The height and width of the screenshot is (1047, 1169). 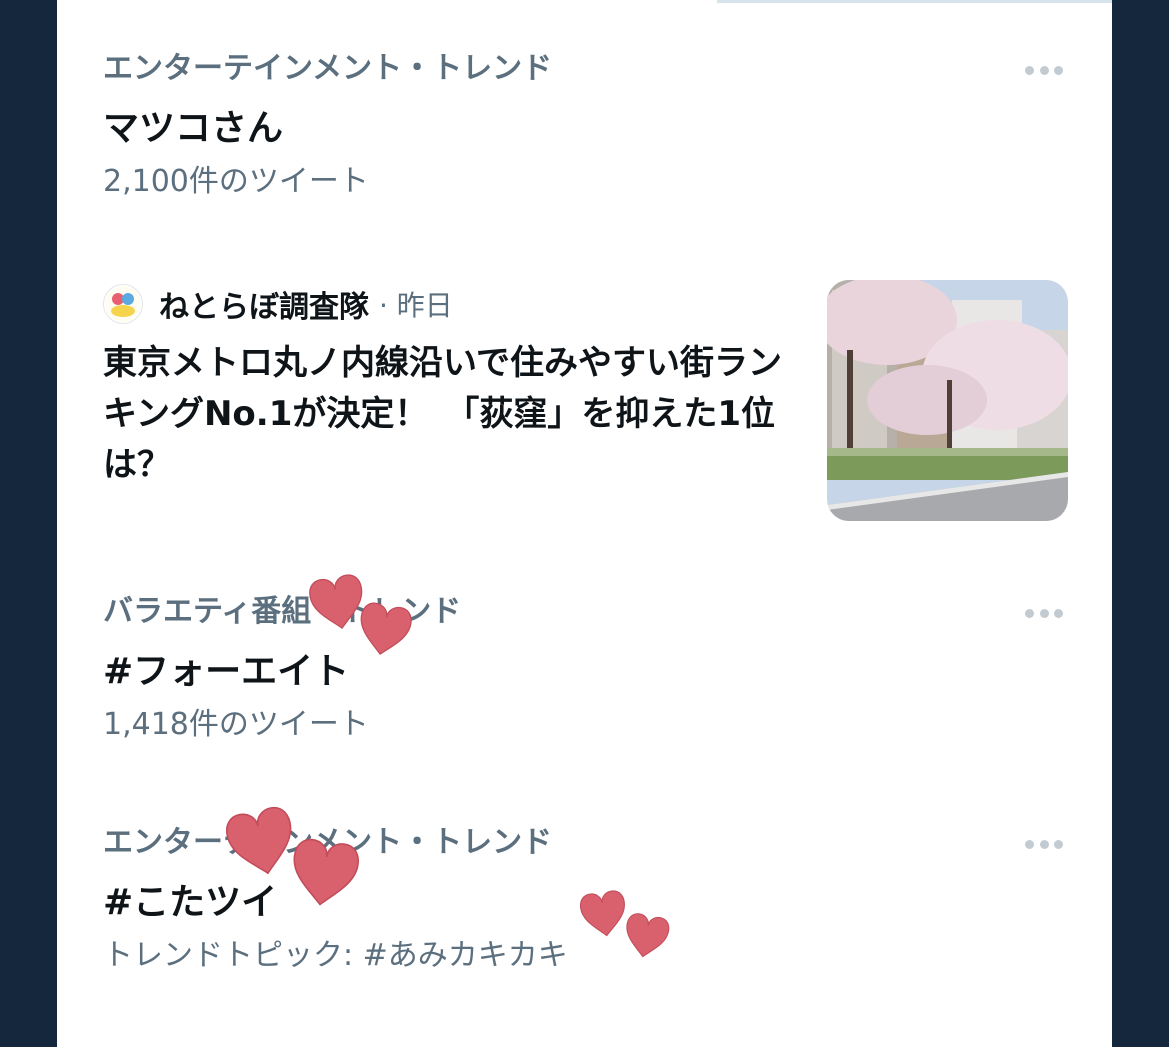 I want to click on trend-title: #フォーエイト, so click(x=226, y=671).